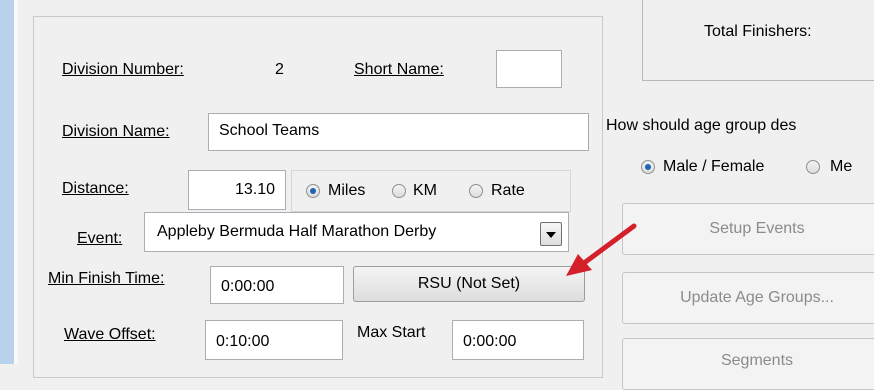 The width and height of the screenshot is (874, 390). I want to click on short-name-label: Short Name:, so click(399, 69).